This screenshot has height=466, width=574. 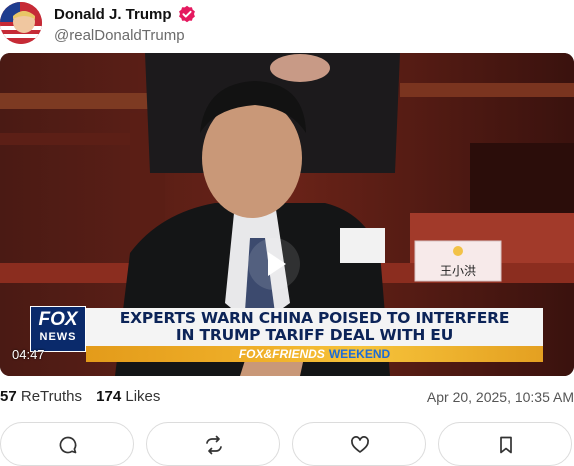 I want to click on retruths-stat: 57 ReTruths, so click(x=41, y=396).